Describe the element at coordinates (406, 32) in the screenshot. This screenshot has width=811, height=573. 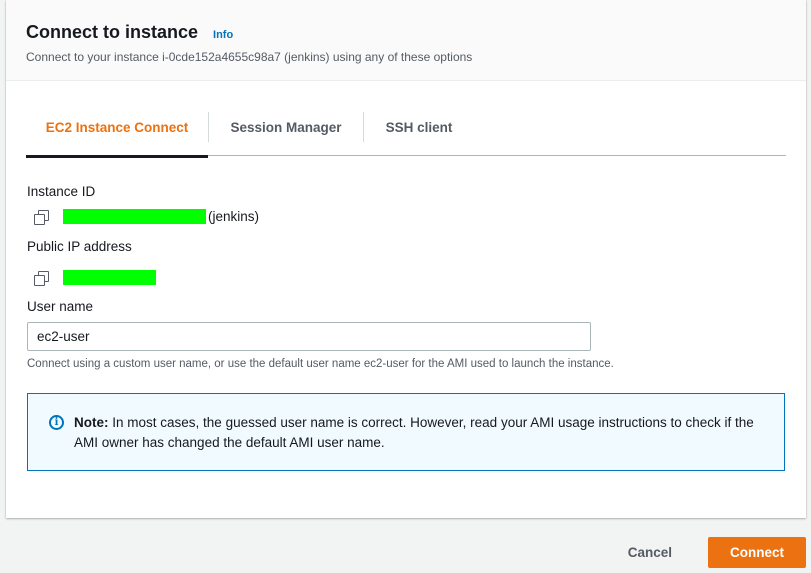
I see `title-row: Connect to instance Info` at that location.